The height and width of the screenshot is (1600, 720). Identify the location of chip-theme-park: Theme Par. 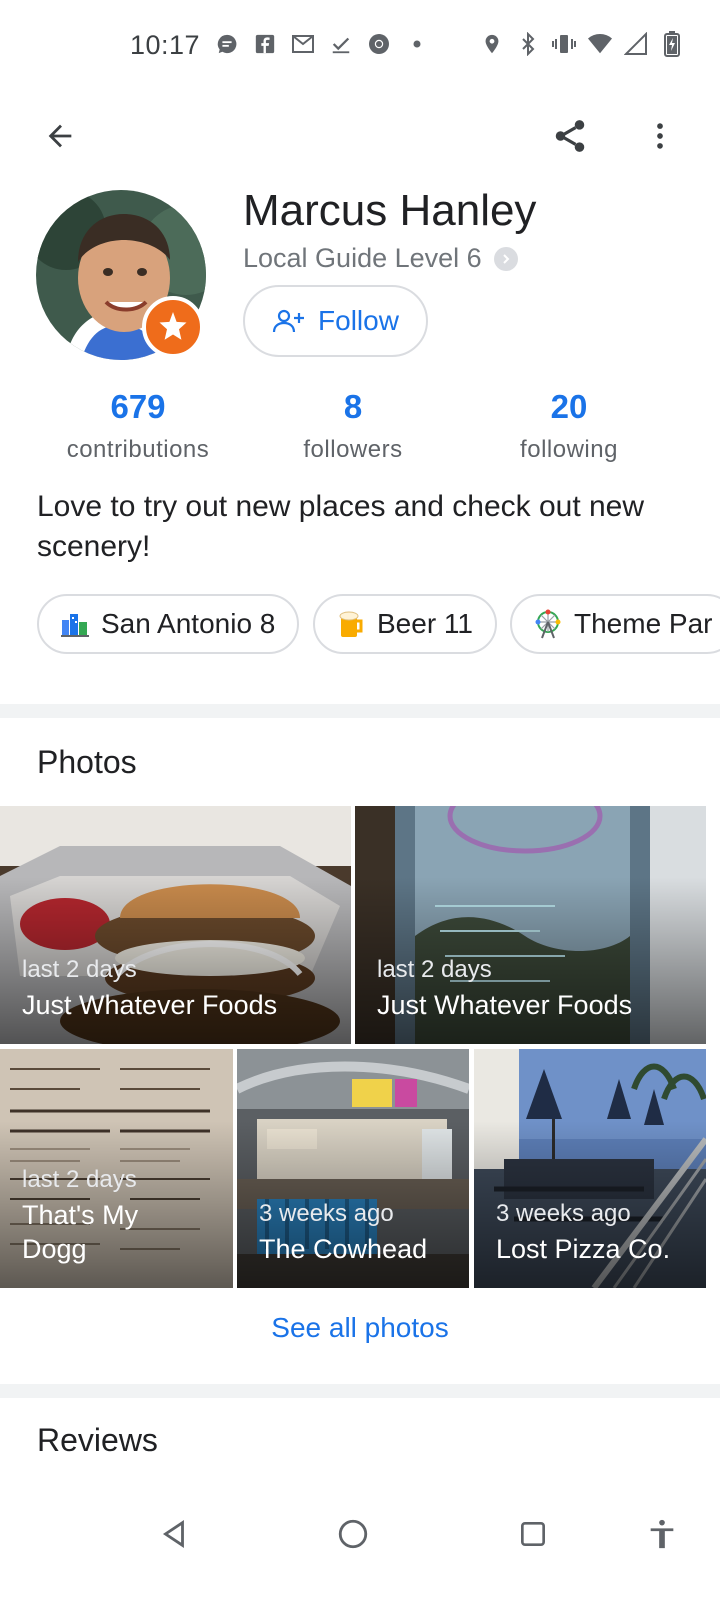
(615, 624).